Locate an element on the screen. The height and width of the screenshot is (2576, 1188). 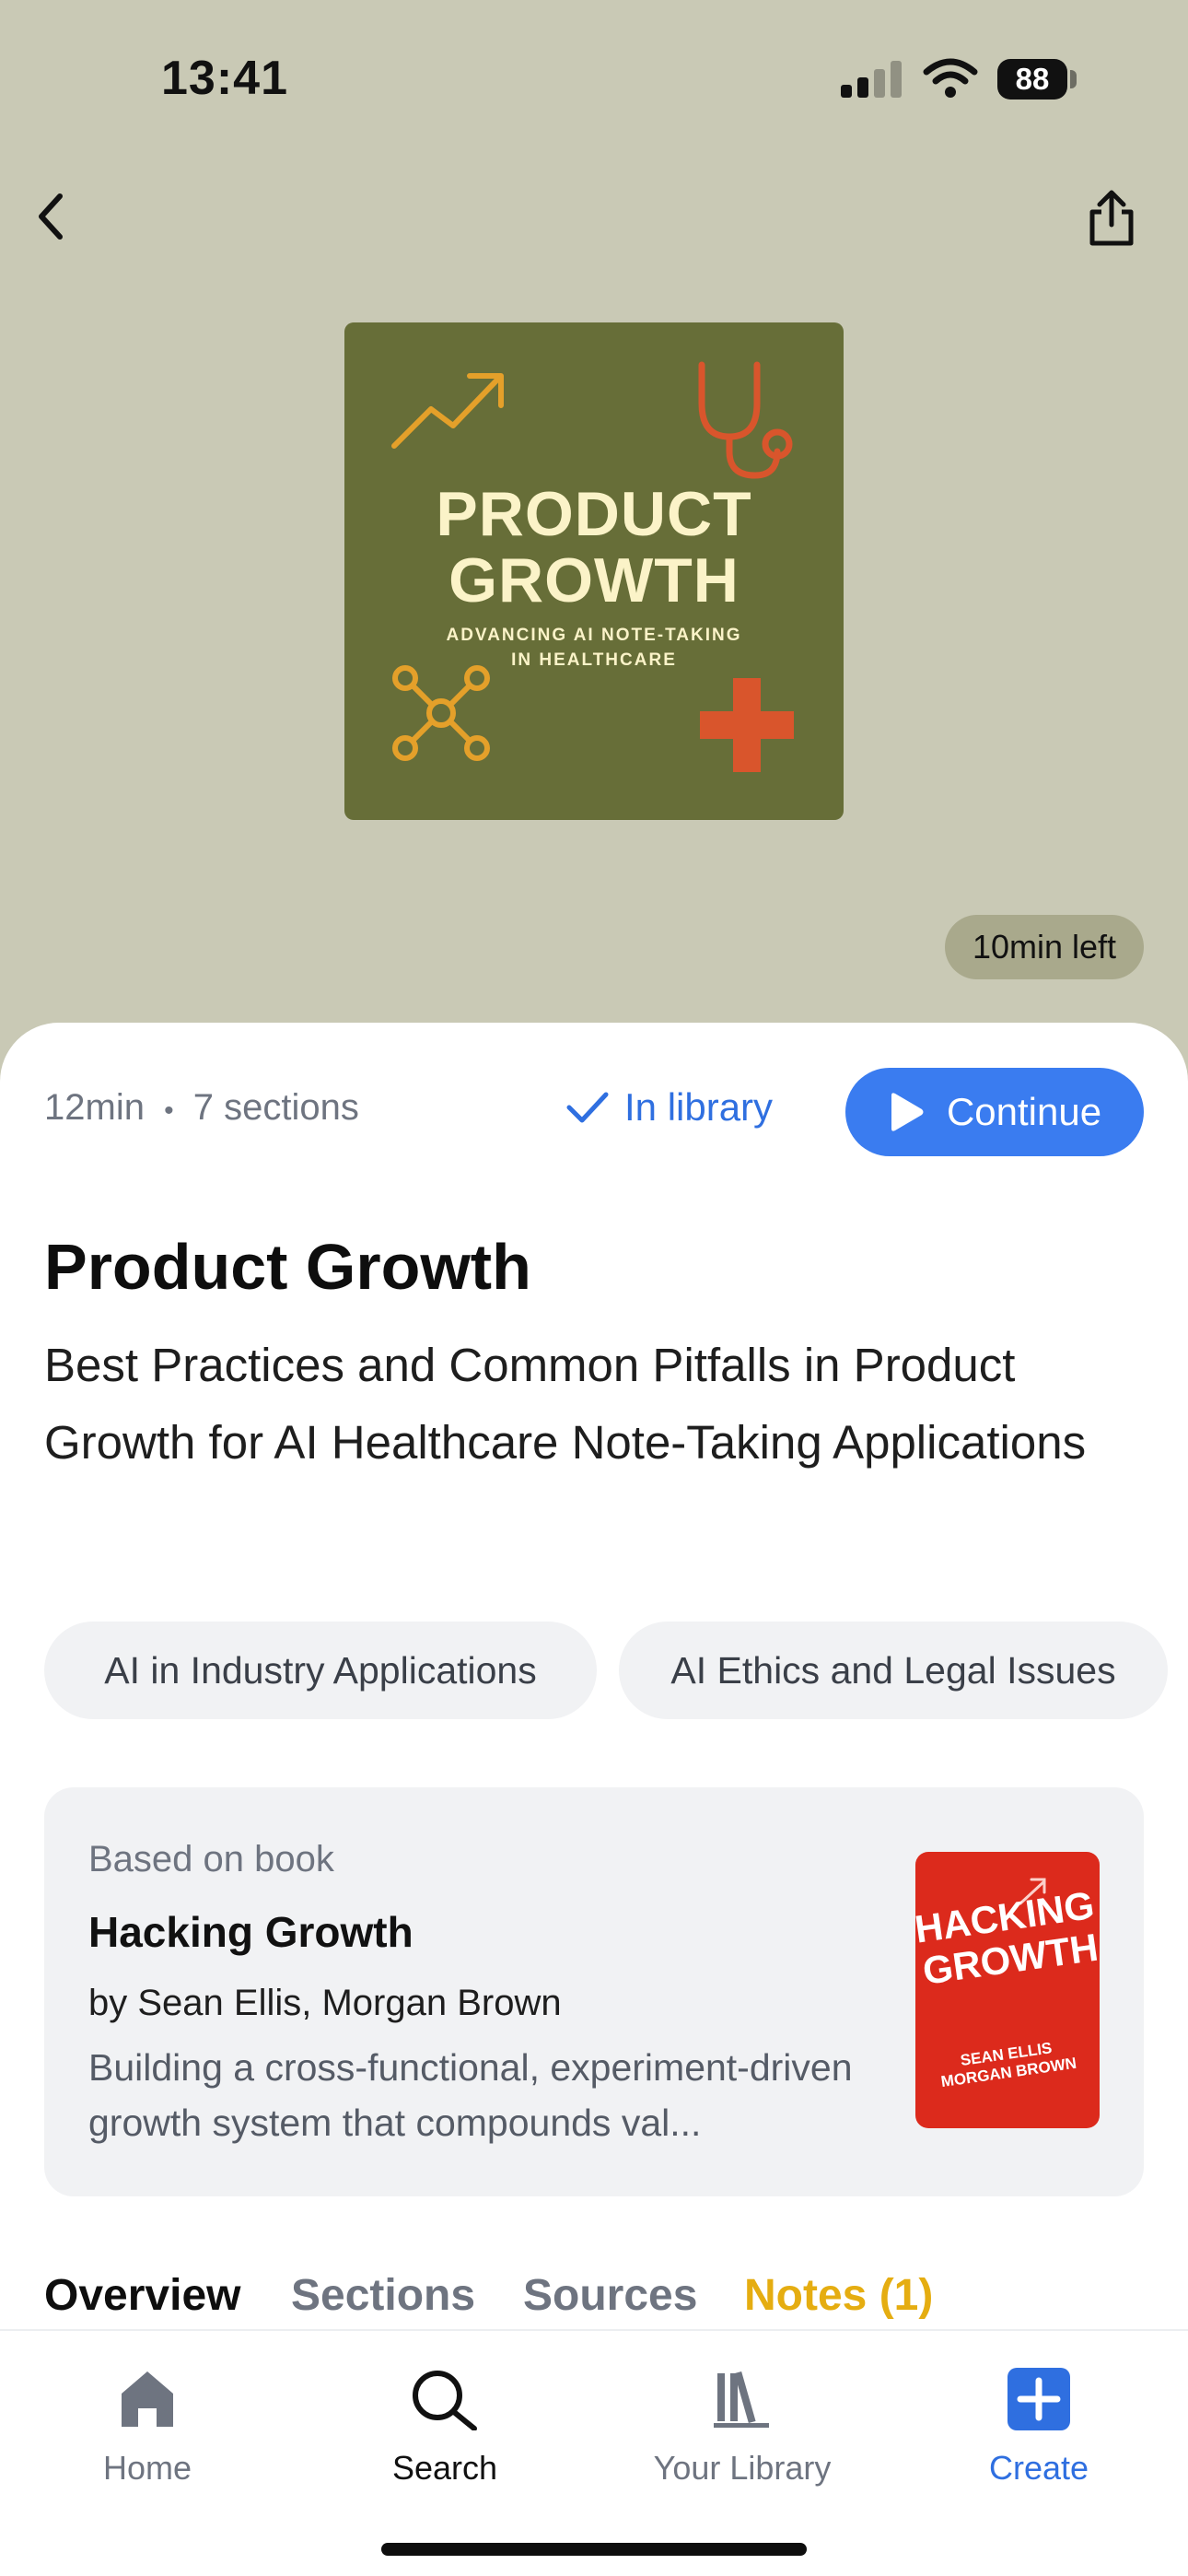
nav-search: Search is located at coordinates (445, 2428).